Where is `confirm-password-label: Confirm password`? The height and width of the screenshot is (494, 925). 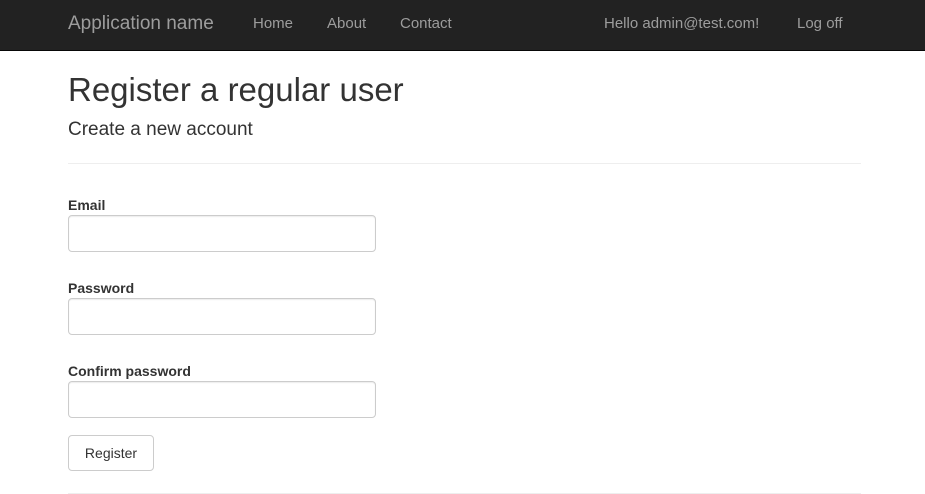
confirm-password-label: Confirm password is located at coordinates (129, 371).